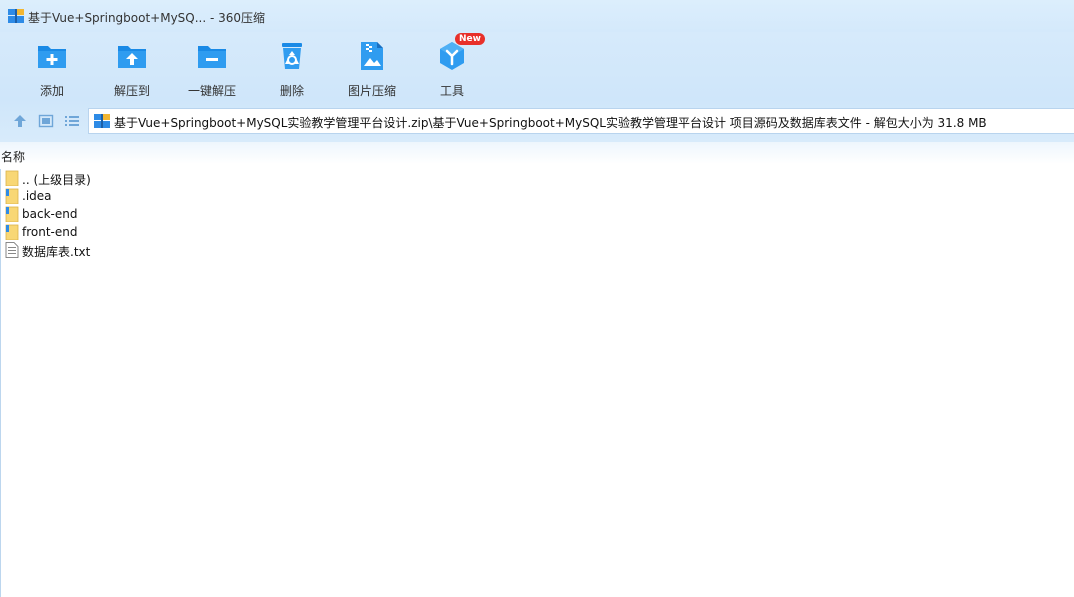 This screenshot has width=1074, height=597. What do you see at coordinates (155, 196) in the screenshot?
I see `list-item-idea: .idea` at bounding box center [155, 196].